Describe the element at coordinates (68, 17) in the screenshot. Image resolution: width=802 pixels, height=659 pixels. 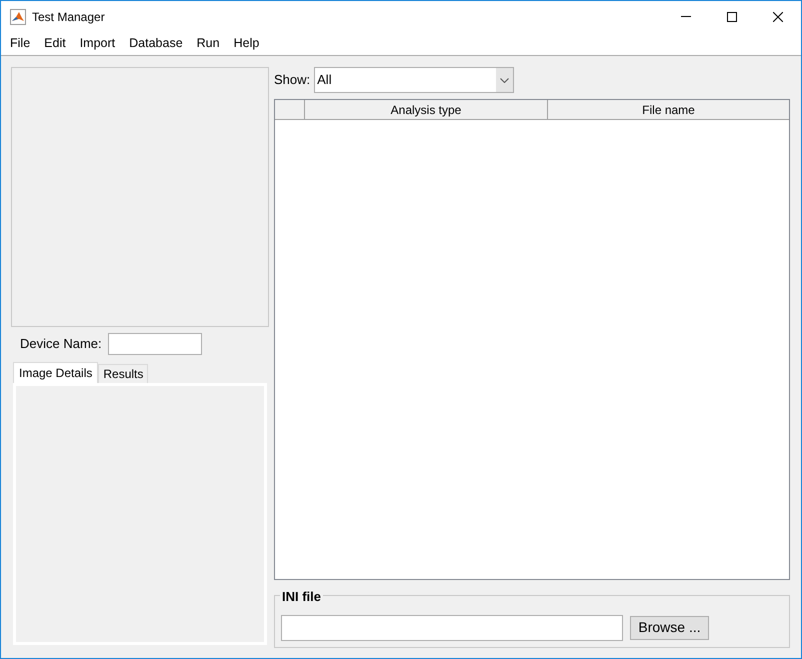
I see `window-title: Test Manager` at that location.